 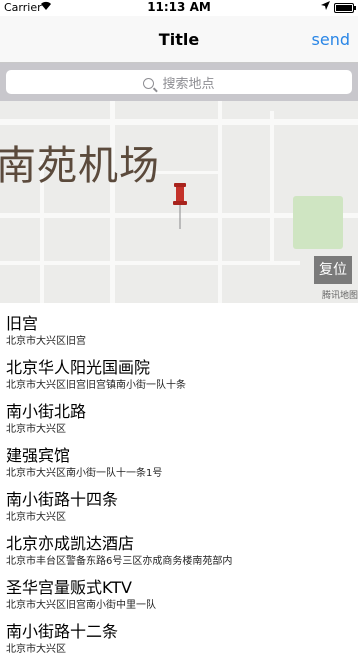 I want to click on place-name: 南小街路十四条, so click(x=62, y=499).